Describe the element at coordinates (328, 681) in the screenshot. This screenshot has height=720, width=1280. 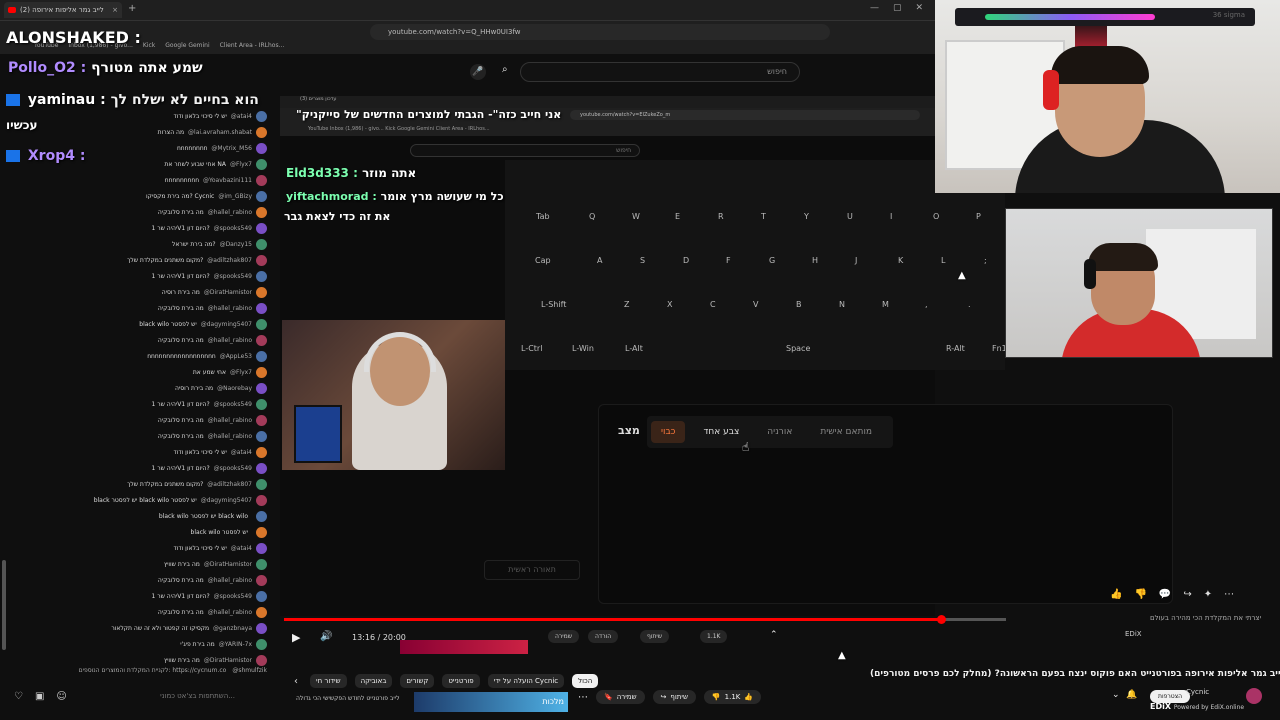
I see `chip-live: שידור חי` at that location.